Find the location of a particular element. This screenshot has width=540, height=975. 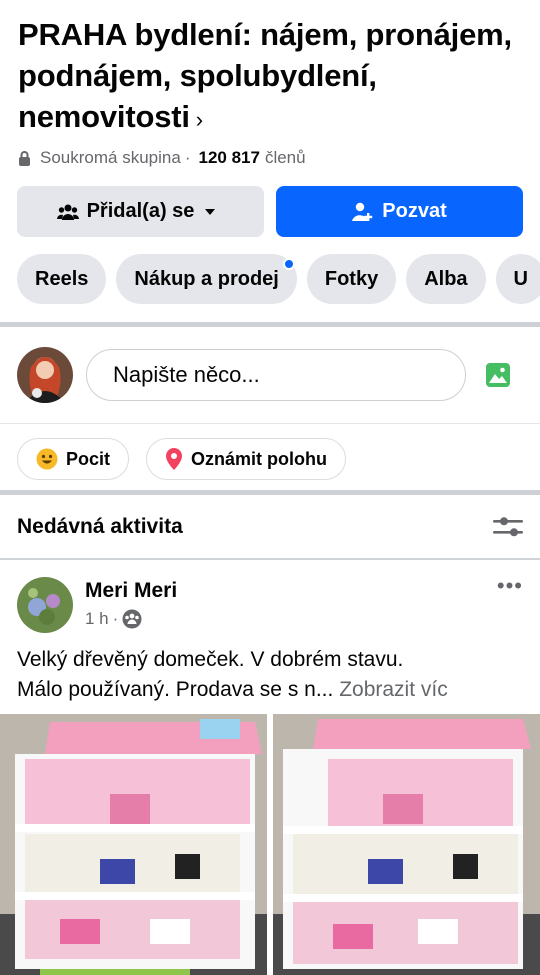

smiley-icon is located at coordinates (47, 459).